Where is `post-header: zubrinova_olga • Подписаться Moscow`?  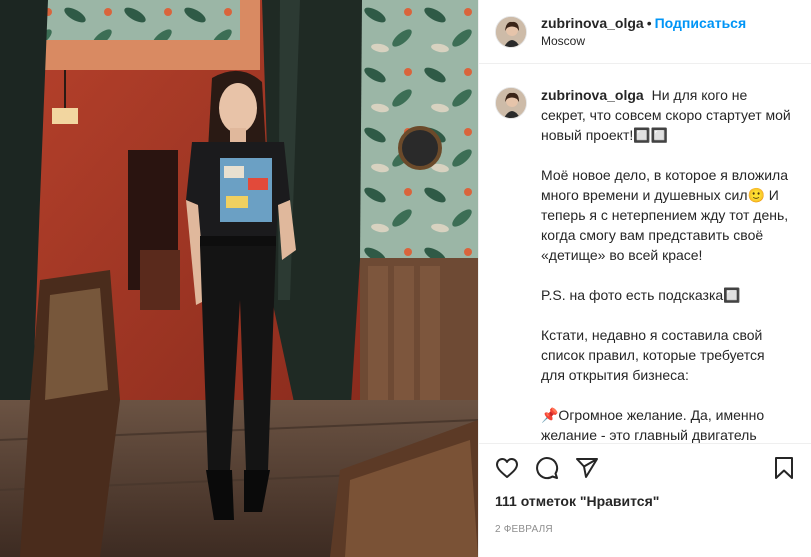 post-header: zubrinova_olga • Подписаться Moscow is located at coordinates (645, 32).